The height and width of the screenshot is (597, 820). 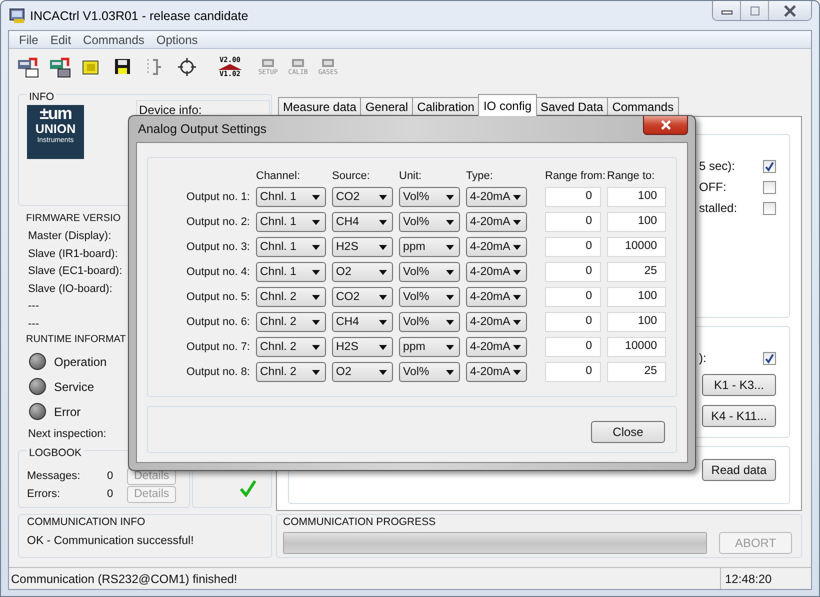 What do you see at coordinates (765, 578) in the screenshot?
I see `clock-text: 12:48:20` at bounding box center [765, 578].